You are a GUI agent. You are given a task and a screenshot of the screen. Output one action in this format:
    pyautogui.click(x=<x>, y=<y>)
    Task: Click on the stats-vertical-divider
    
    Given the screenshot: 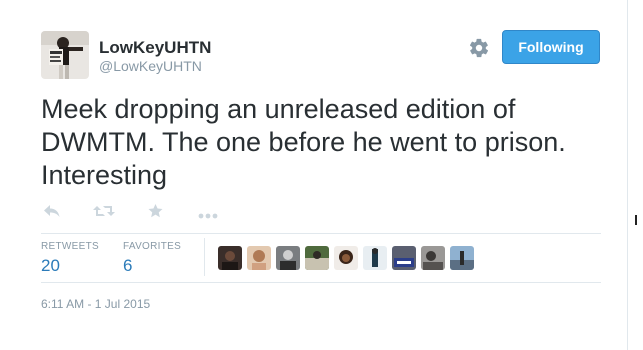 What is the action you would take?
    pyautogui.click(x=204, y=257)
    